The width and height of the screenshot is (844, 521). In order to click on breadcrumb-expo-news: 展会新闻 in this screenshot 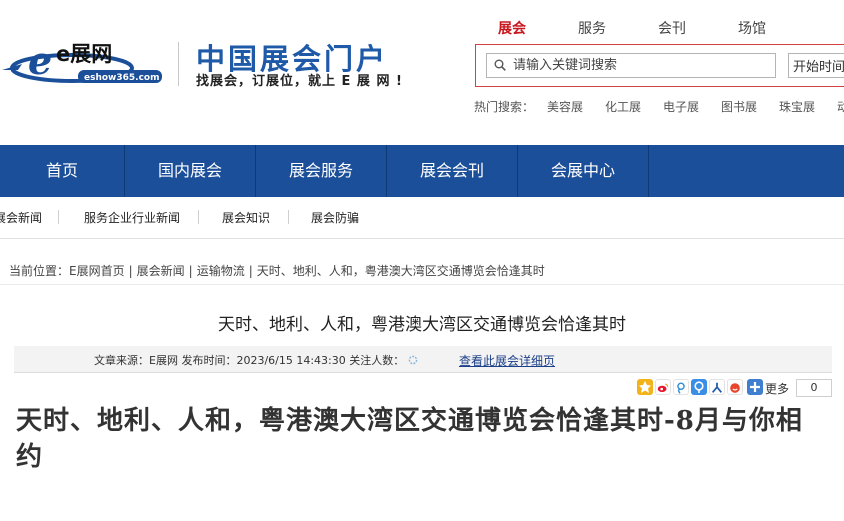, I will do `click(161, 271)`.